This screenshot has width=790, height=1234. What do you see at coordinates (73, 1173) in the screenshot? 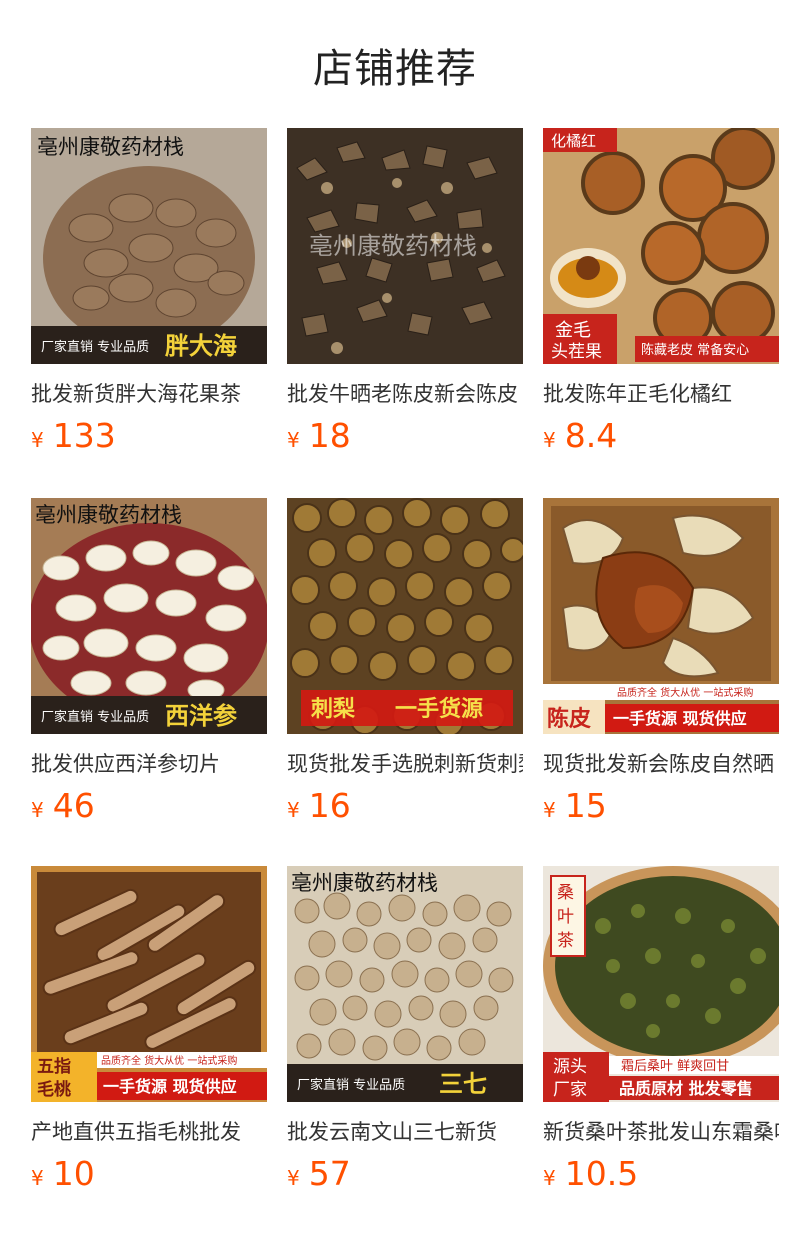
I see `price-value: 10` at bounding box center [73, 1173].